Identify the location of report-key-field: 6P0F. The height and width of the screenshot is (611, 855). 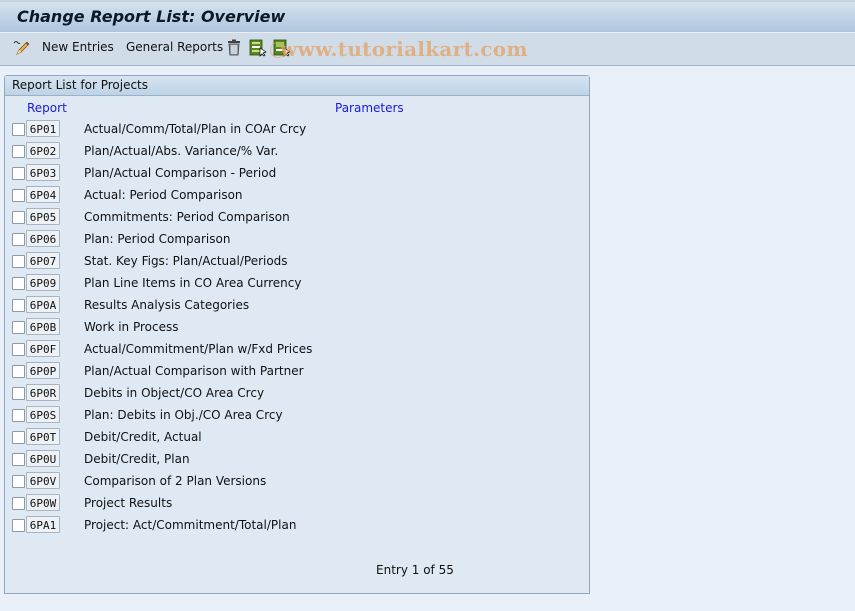
(43, 348).